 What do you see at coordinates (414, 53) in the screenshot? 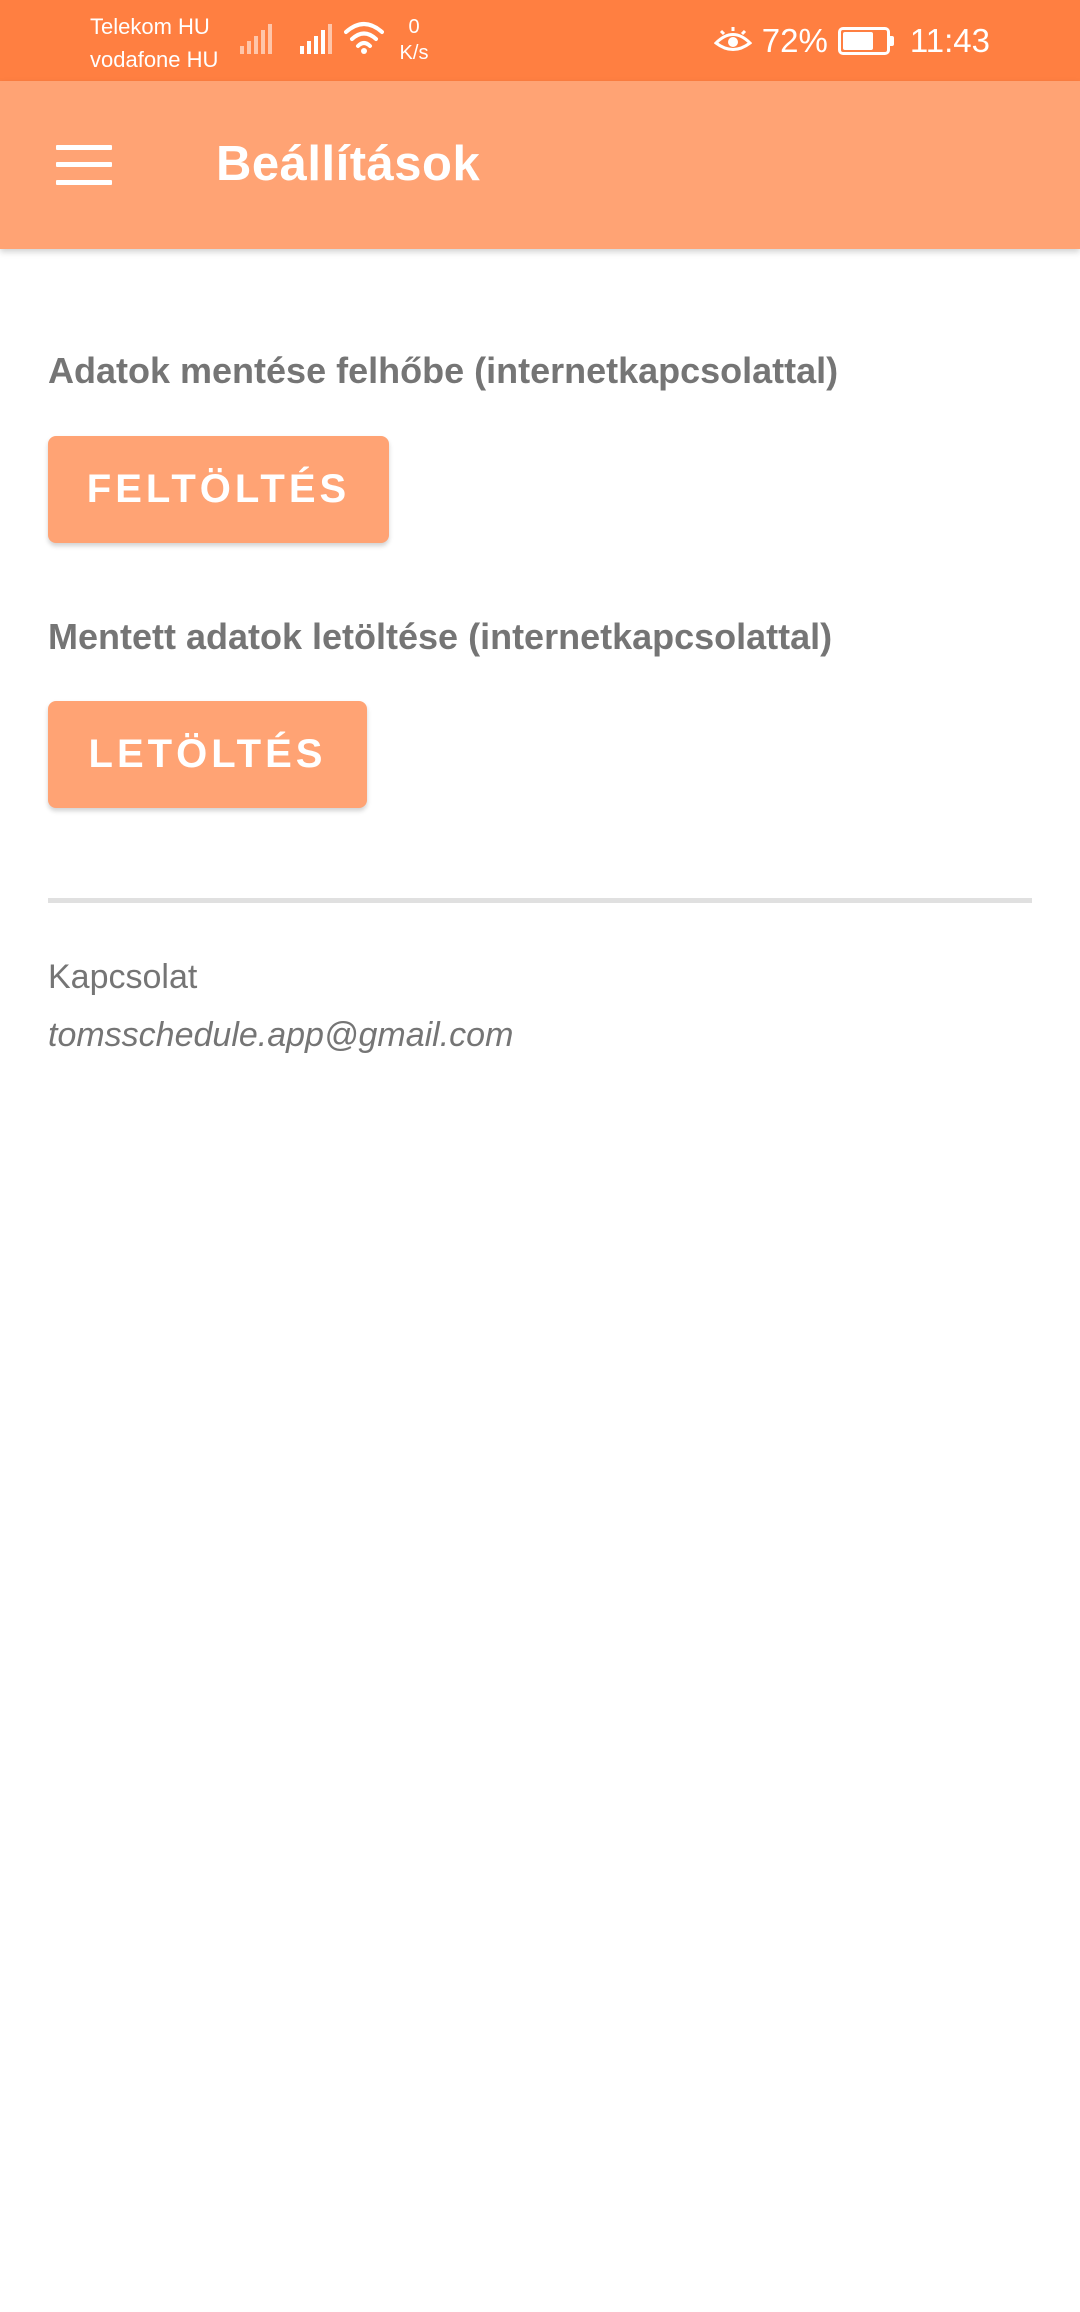
I see `network-speed-unit: K/s` at bounding box center [414, 53].